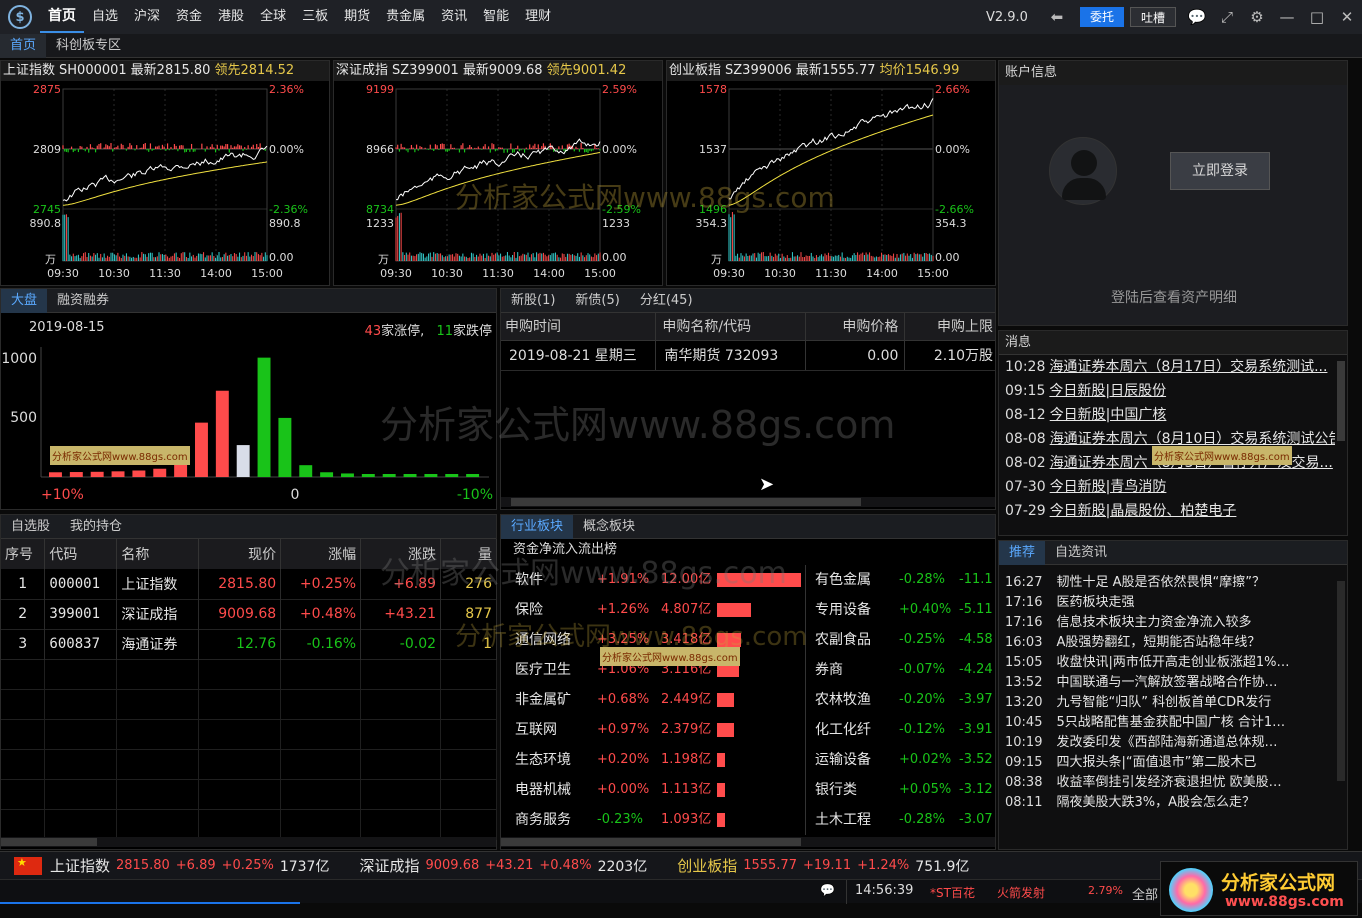 This screenshot has width=1362, height=918. What do you see at coordinates (158, 554) in the screenshot?
I see `watch-col-header: 名称` at bounding box center [158, 554].